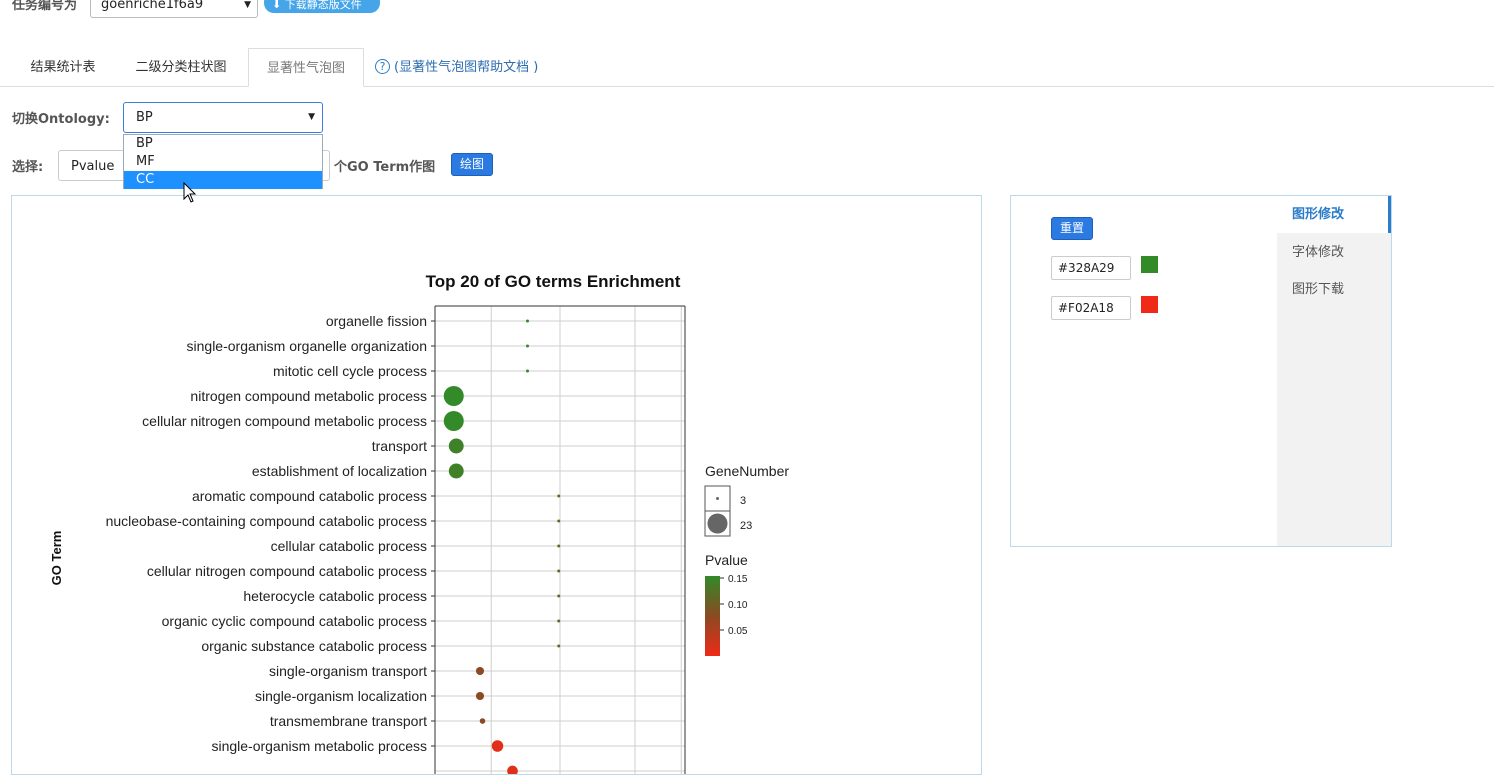 Image resolution: width=1494 pixels, height=775 pixels. Describe the element at coordinates (743, 501) in the screenshot. I see `size-legend-label-small: 3` at that location.